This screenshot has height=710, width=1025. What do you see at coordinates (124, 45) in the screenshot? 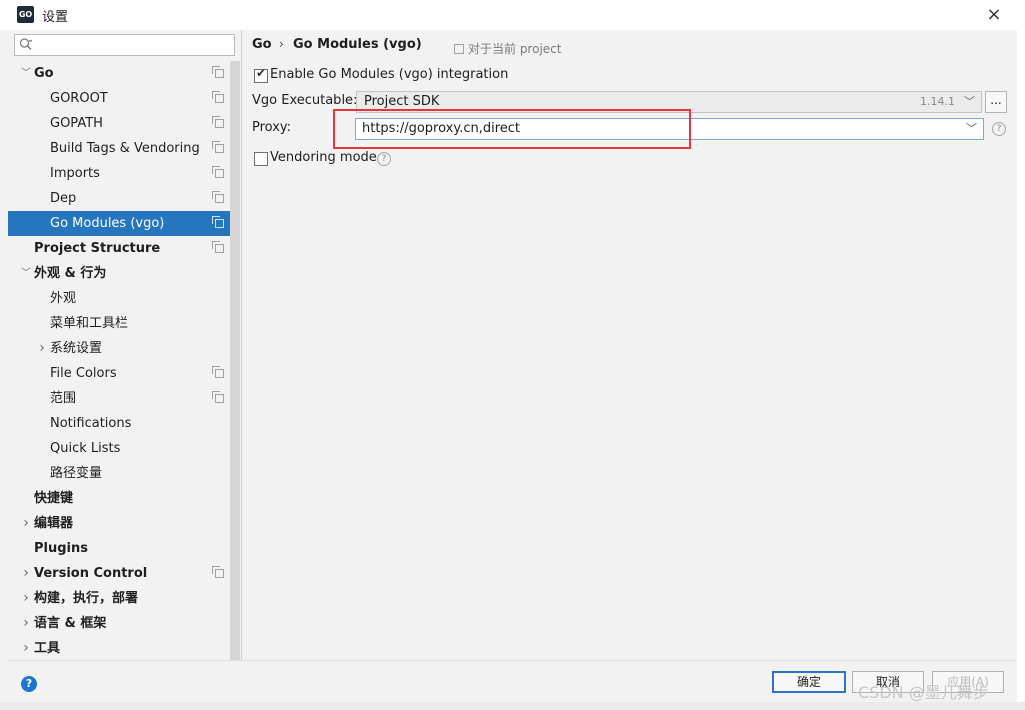
I see `settings-search-input` at bounding box center [124, 45].